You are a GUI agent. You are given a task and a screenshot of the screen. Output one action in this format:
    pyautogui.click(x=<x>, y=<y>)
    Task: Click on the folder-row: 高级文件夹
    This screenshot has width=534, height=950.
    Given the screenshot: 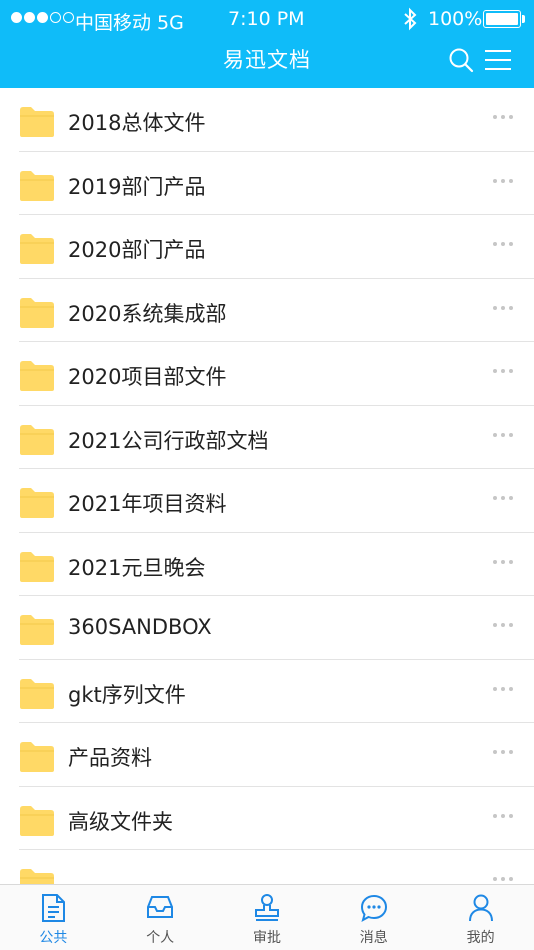 What is the action you would take?
    pyautogui.click(x=276, y=818)
    